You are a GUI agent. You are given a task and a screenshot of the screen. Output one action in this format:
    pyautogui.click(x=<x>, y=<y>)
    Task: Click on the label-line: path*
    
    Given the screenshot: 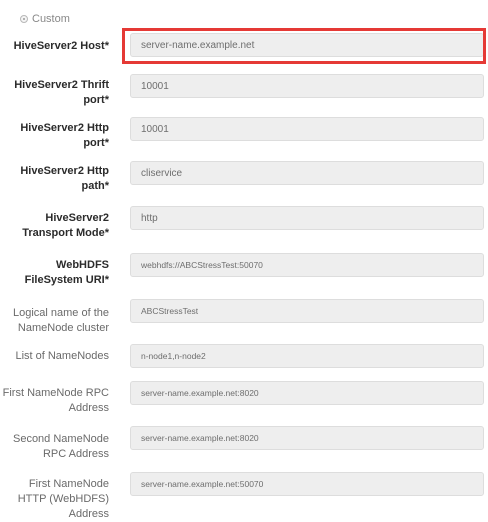 What is the action you would take?
    pyautogui.click(x=95, y=186)
    